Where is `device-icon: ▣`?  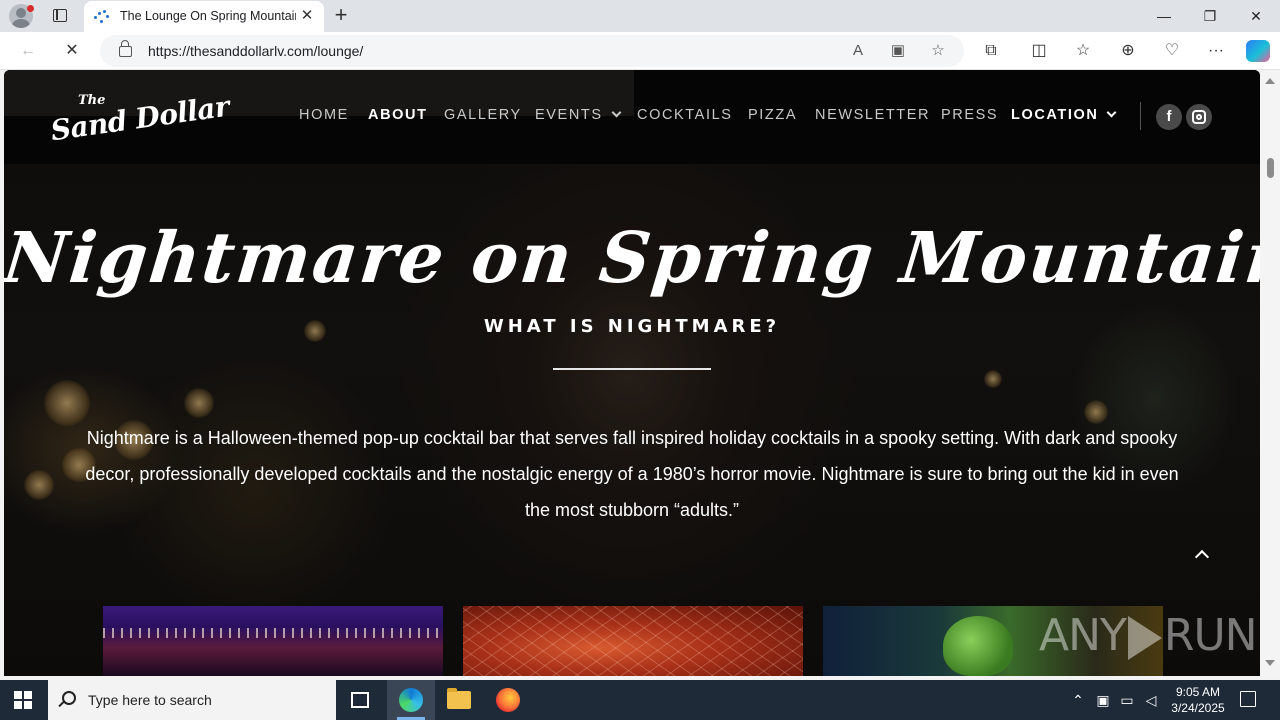 device-icon: ▣ is located at coordinates (1103, 700).